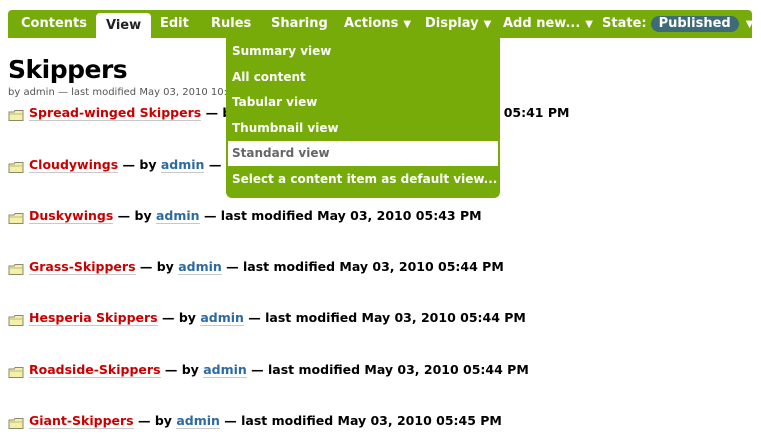 The height and width of the screenshot is (444, 761). I want to click on tab-display-label: Display, so click(452, 23).